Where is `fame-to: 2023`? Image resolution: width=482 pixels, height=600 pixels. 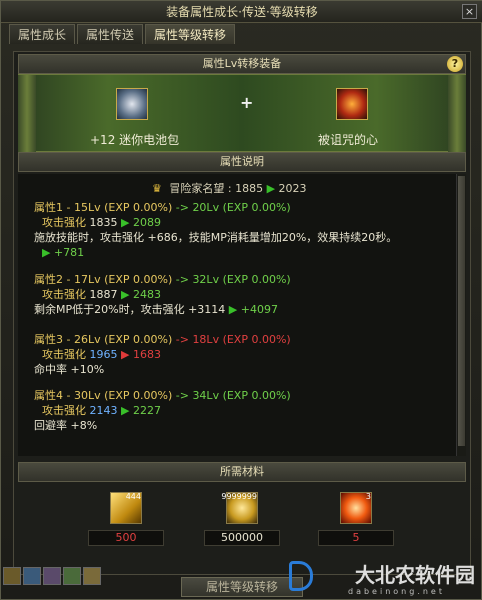
fame-to: 2023 is located at coordinates (292, 188).